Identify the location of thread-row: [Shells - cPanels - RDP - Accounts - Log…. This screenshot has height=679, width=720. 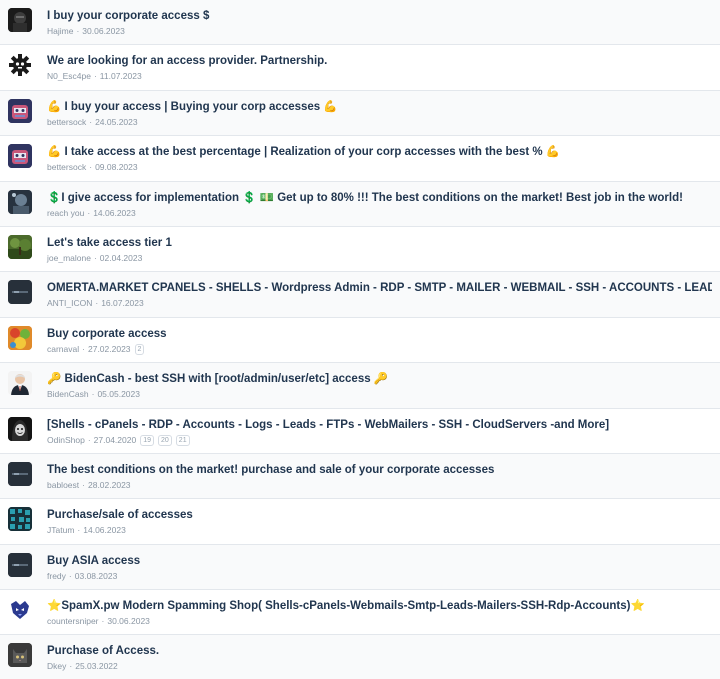
(360, 431).